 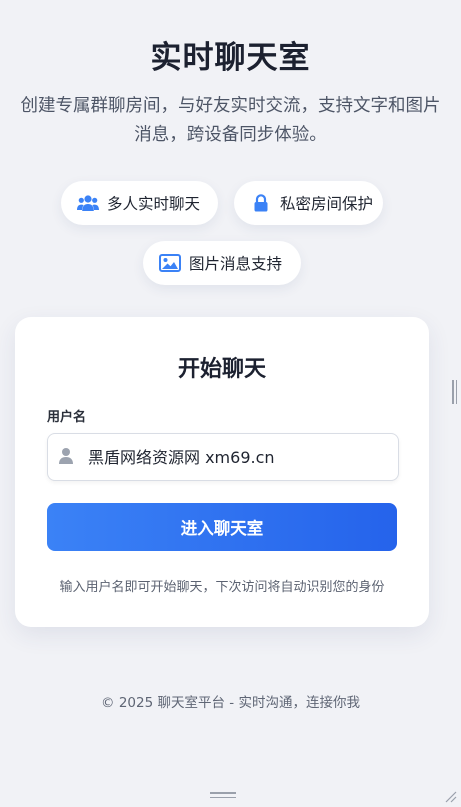 I want to click on page-title: 实时聊天室, so click(x=230, y=58).